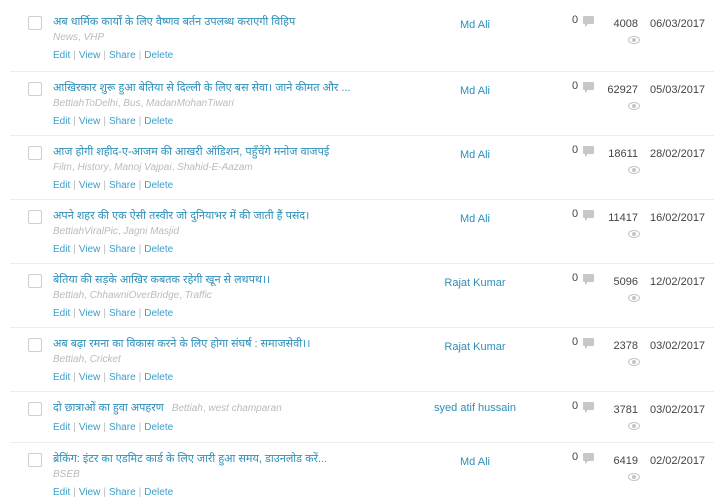 This screenshot has height=498, width=720. What do you see at coordinates (623, 218) in the screenshot?
I see `view-count: 11417` at bounding box center [623, 218].